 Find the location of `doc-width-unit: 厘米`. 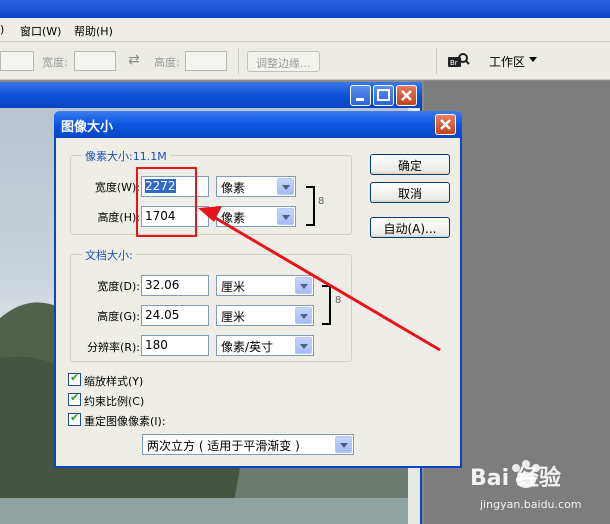

doc-width-unit: 厘米 is located at coordinates (233, 287).